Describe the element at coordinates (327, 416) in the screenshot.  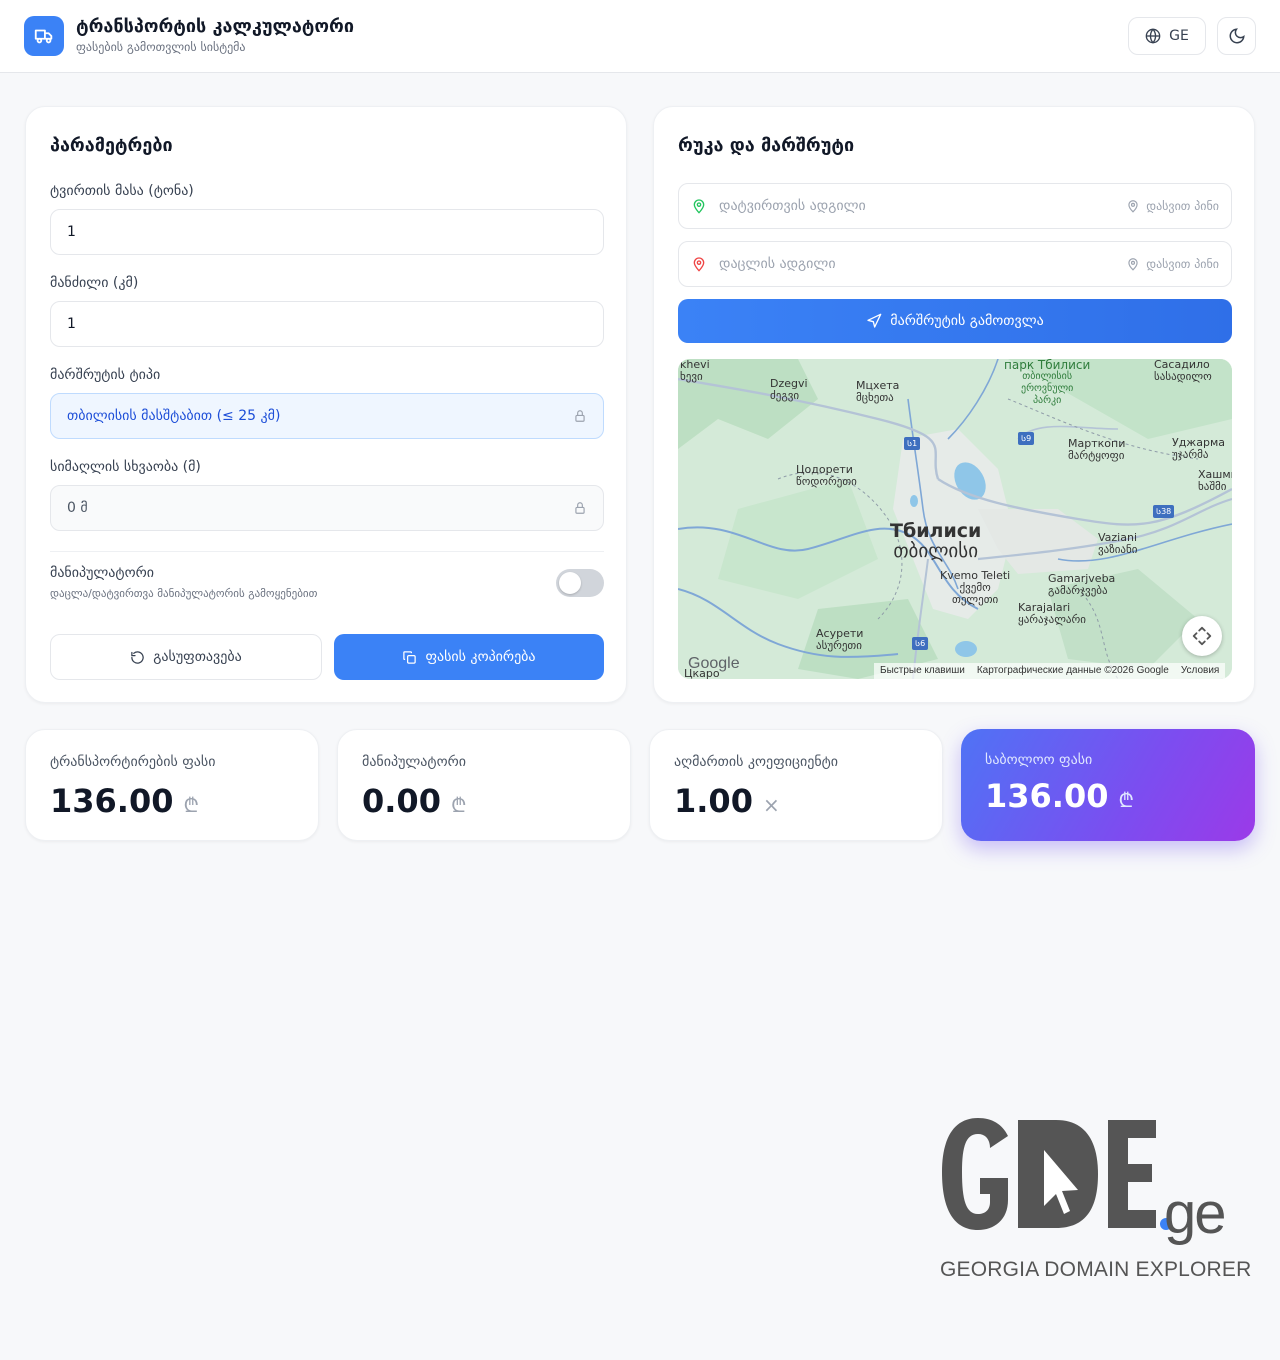
I see `route-type-field: თბილისის მასშტაბით (≤ 25 კმ)` at that location.